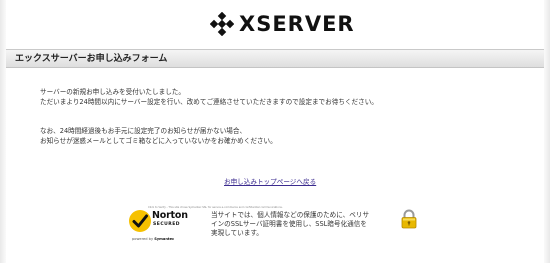 This screenshot has height=263, width=550. What do you see at coordinates (290, 215) in the screenshot?
I see `ssl-notice-line: 当サイトでは、個人情報などの保護のために、ベリサ` at bounding box center [290, 215].